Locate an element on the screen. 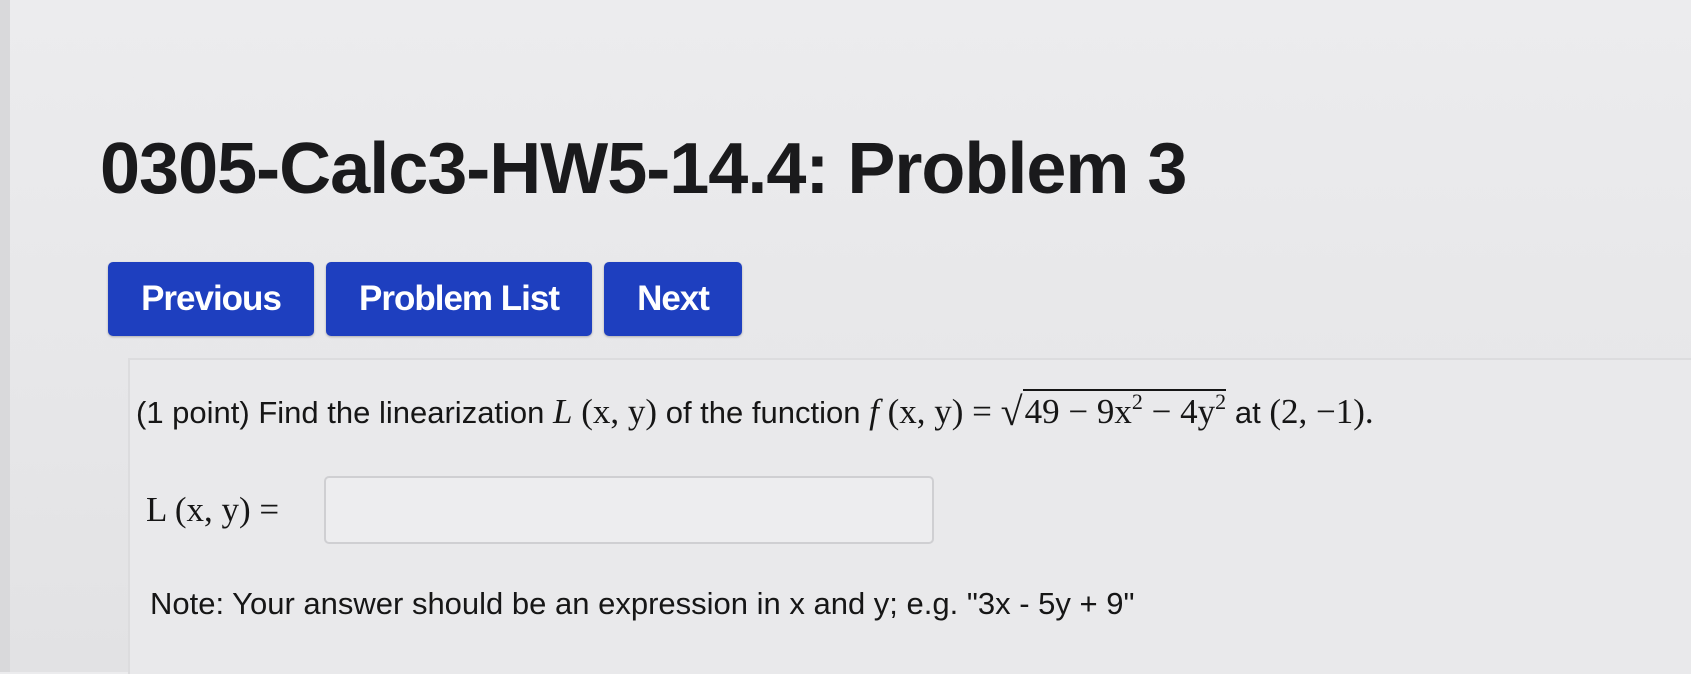 The height and width of the screenshot is (674, 1691). statement-text-middle: of the function is located at coordinates (763, 412).